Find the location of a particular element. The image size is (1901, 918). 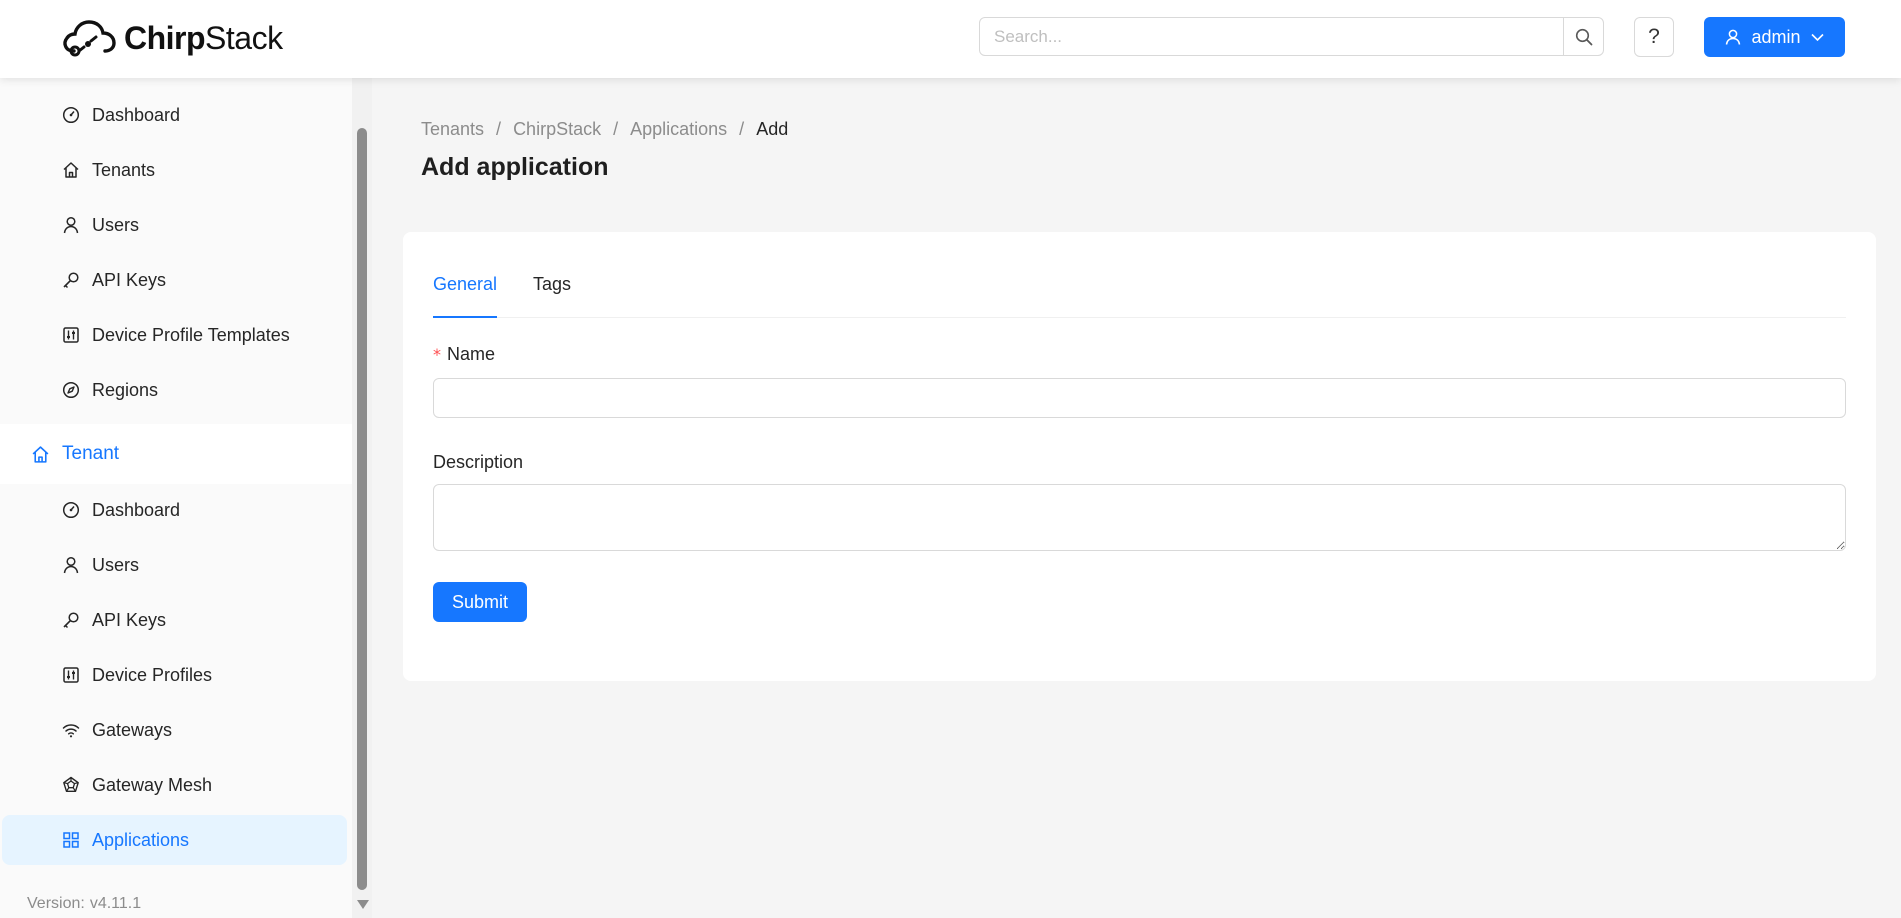

sidebar-item-gateways: Gateways is located at coordinates (174, 730).